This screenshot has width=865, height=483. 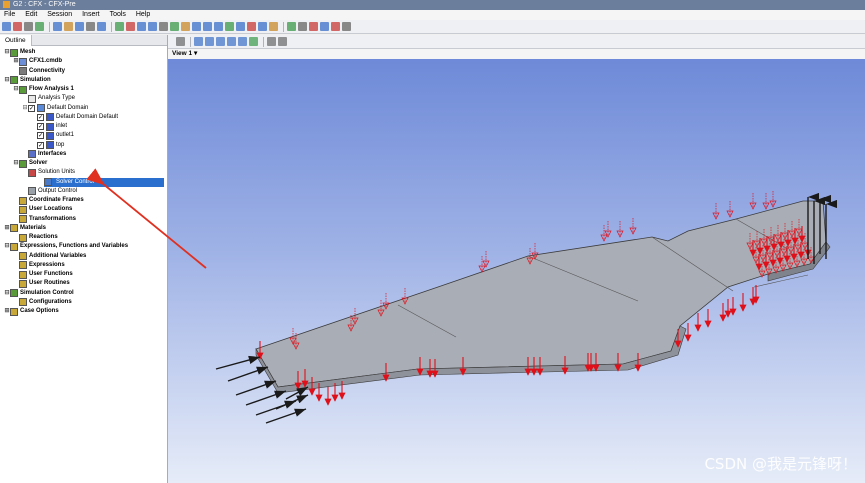 What do you see at coordinates (516, 54) in the screenshot?
I see `view-selector: View 1 ▾` at bounding box center [516, 54].